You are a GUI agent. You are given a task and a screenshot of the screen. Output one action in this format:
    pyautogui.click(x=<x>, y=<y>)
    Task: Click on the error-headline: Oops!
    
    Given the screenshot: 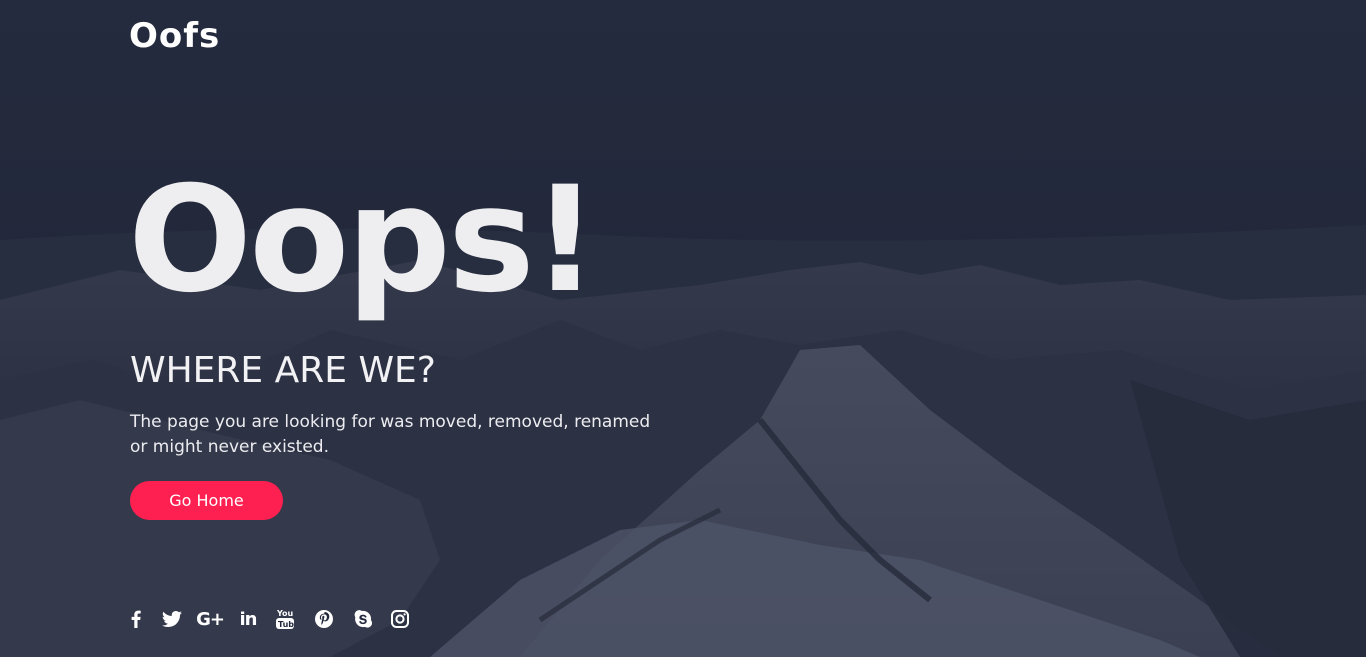 What is the action you would take?
    pyautogui.click(x=363, y=240)
    